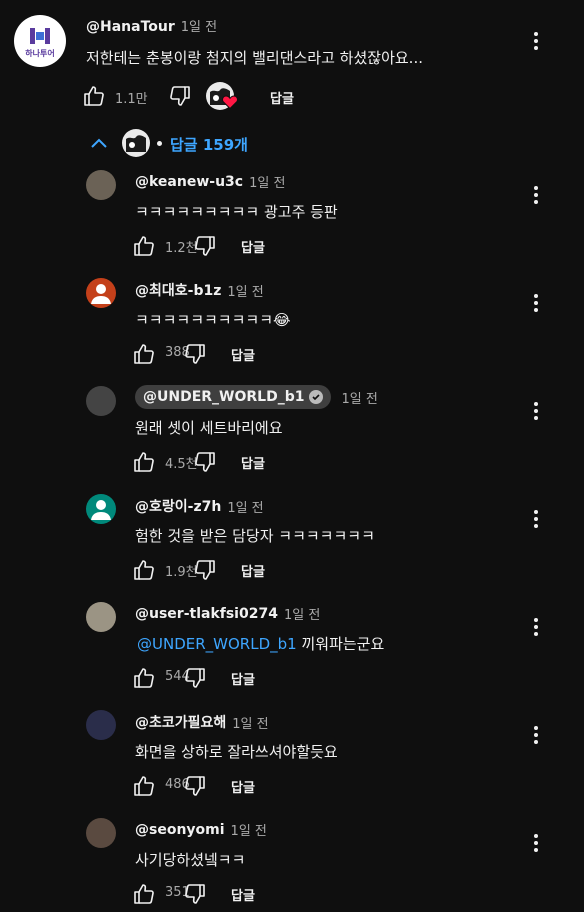  I want to click on like-count: 1.1만, so click(131, 99).